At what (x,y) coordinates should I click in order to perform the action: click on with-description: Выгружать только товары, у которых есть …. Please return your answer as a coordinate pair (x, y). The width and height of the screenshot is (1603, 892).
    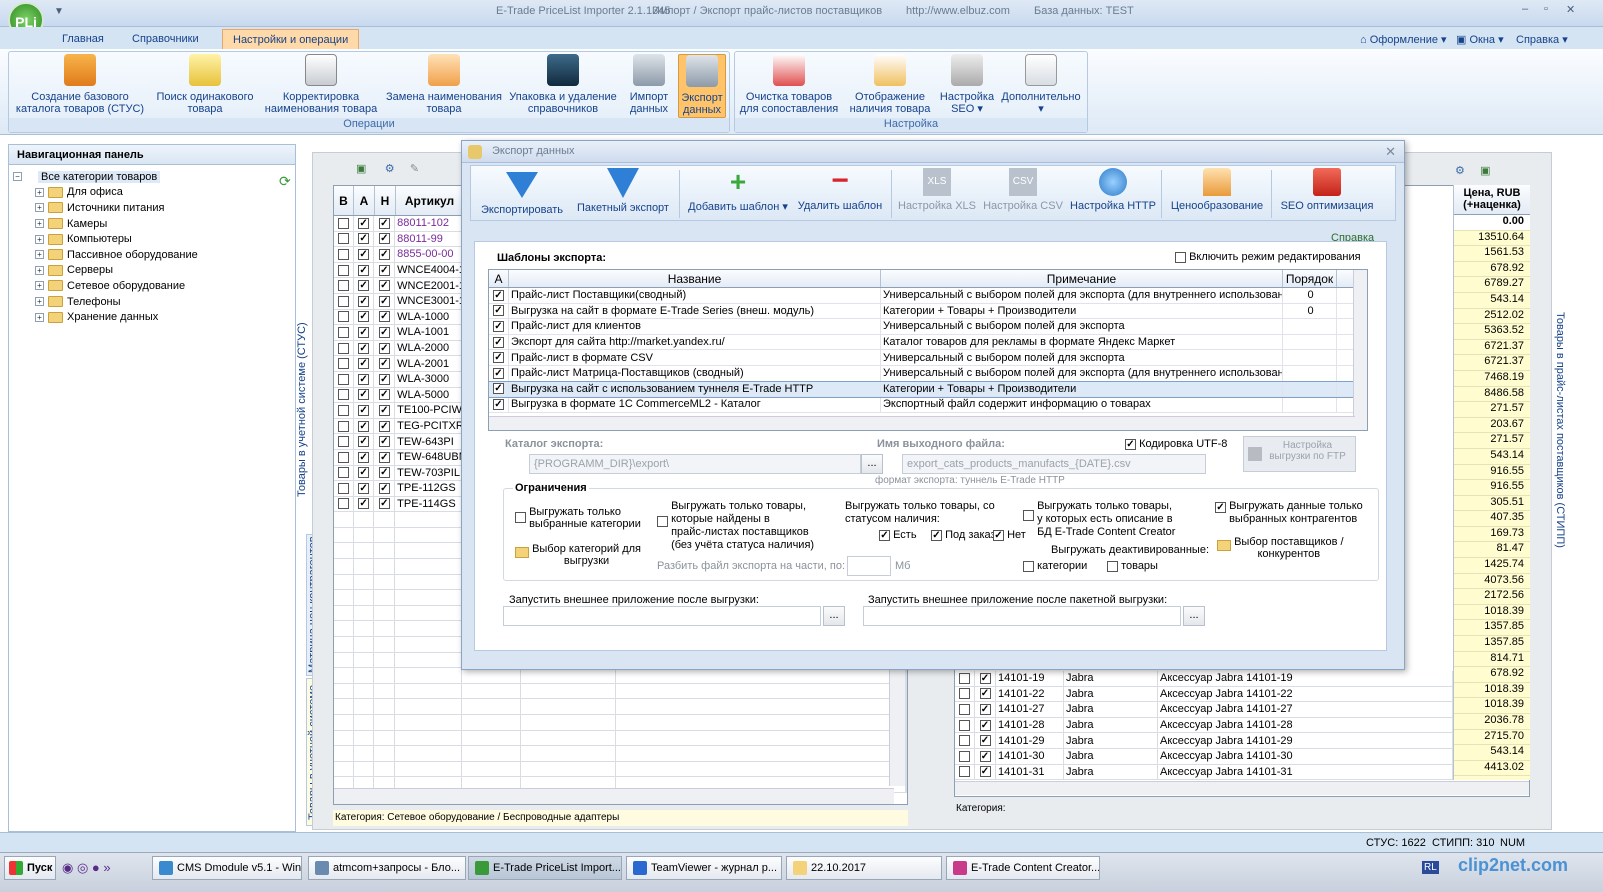
    Looking at the image, I should click on (1099, 519).